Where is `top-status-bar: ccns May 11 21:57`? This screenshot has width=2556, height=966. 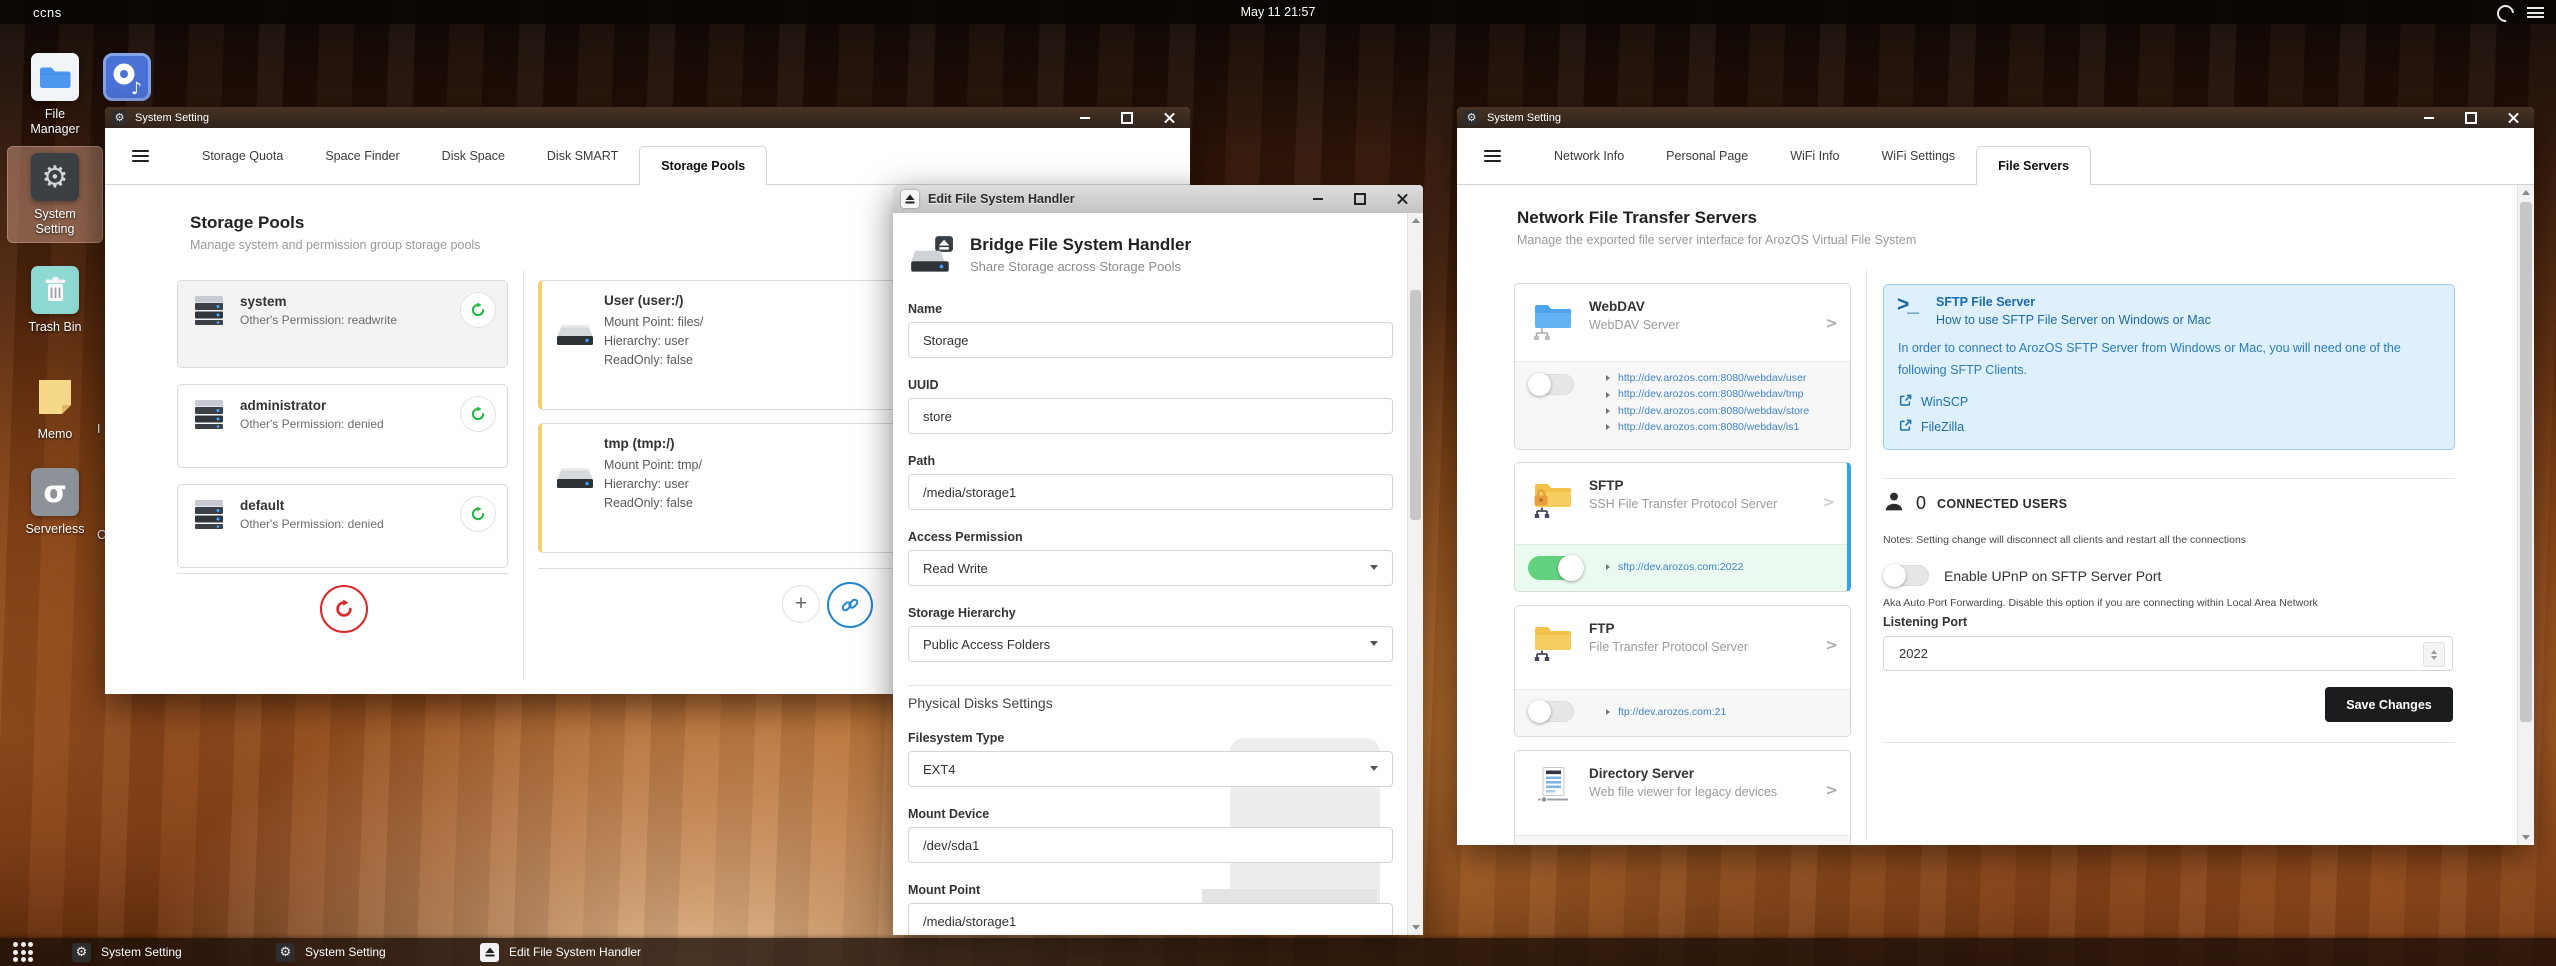
top-status-bar: ccns May 11 21:57 is located at coordinates (1278, 13).